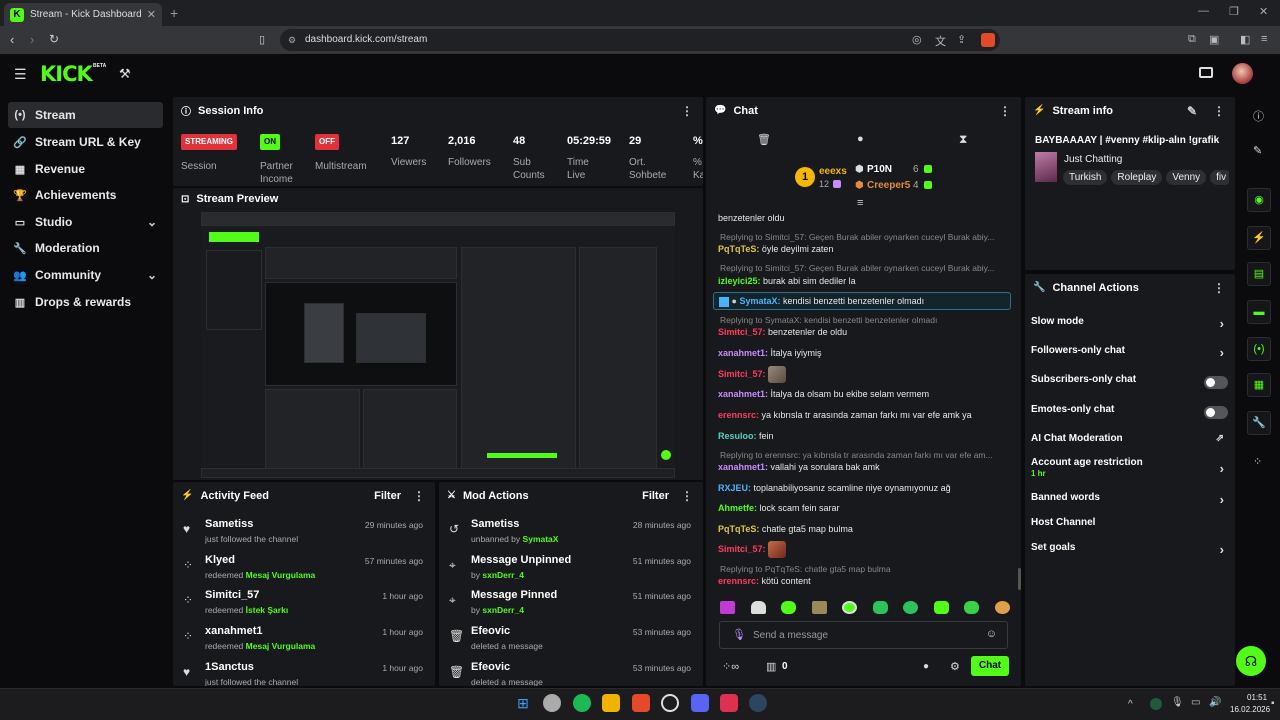  I want to click on chat-bubble-icon: ▬, so click(1259, 312).